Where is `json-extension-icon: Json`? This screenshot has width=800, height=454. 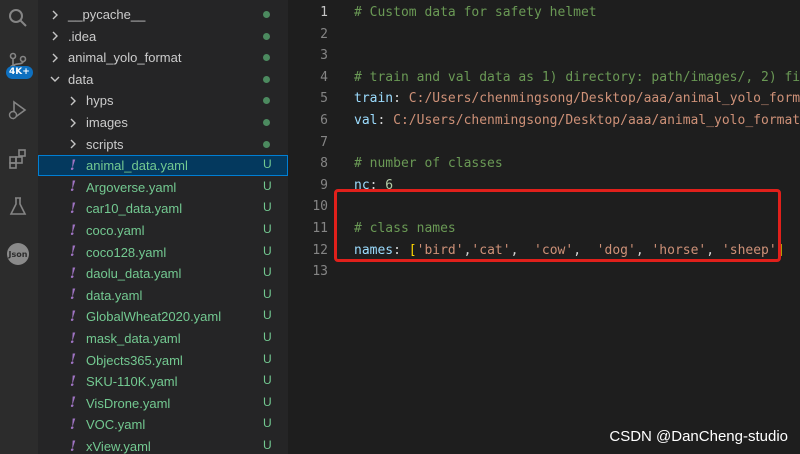
json-extension-icon: Json is located at coordinates (18, 254).